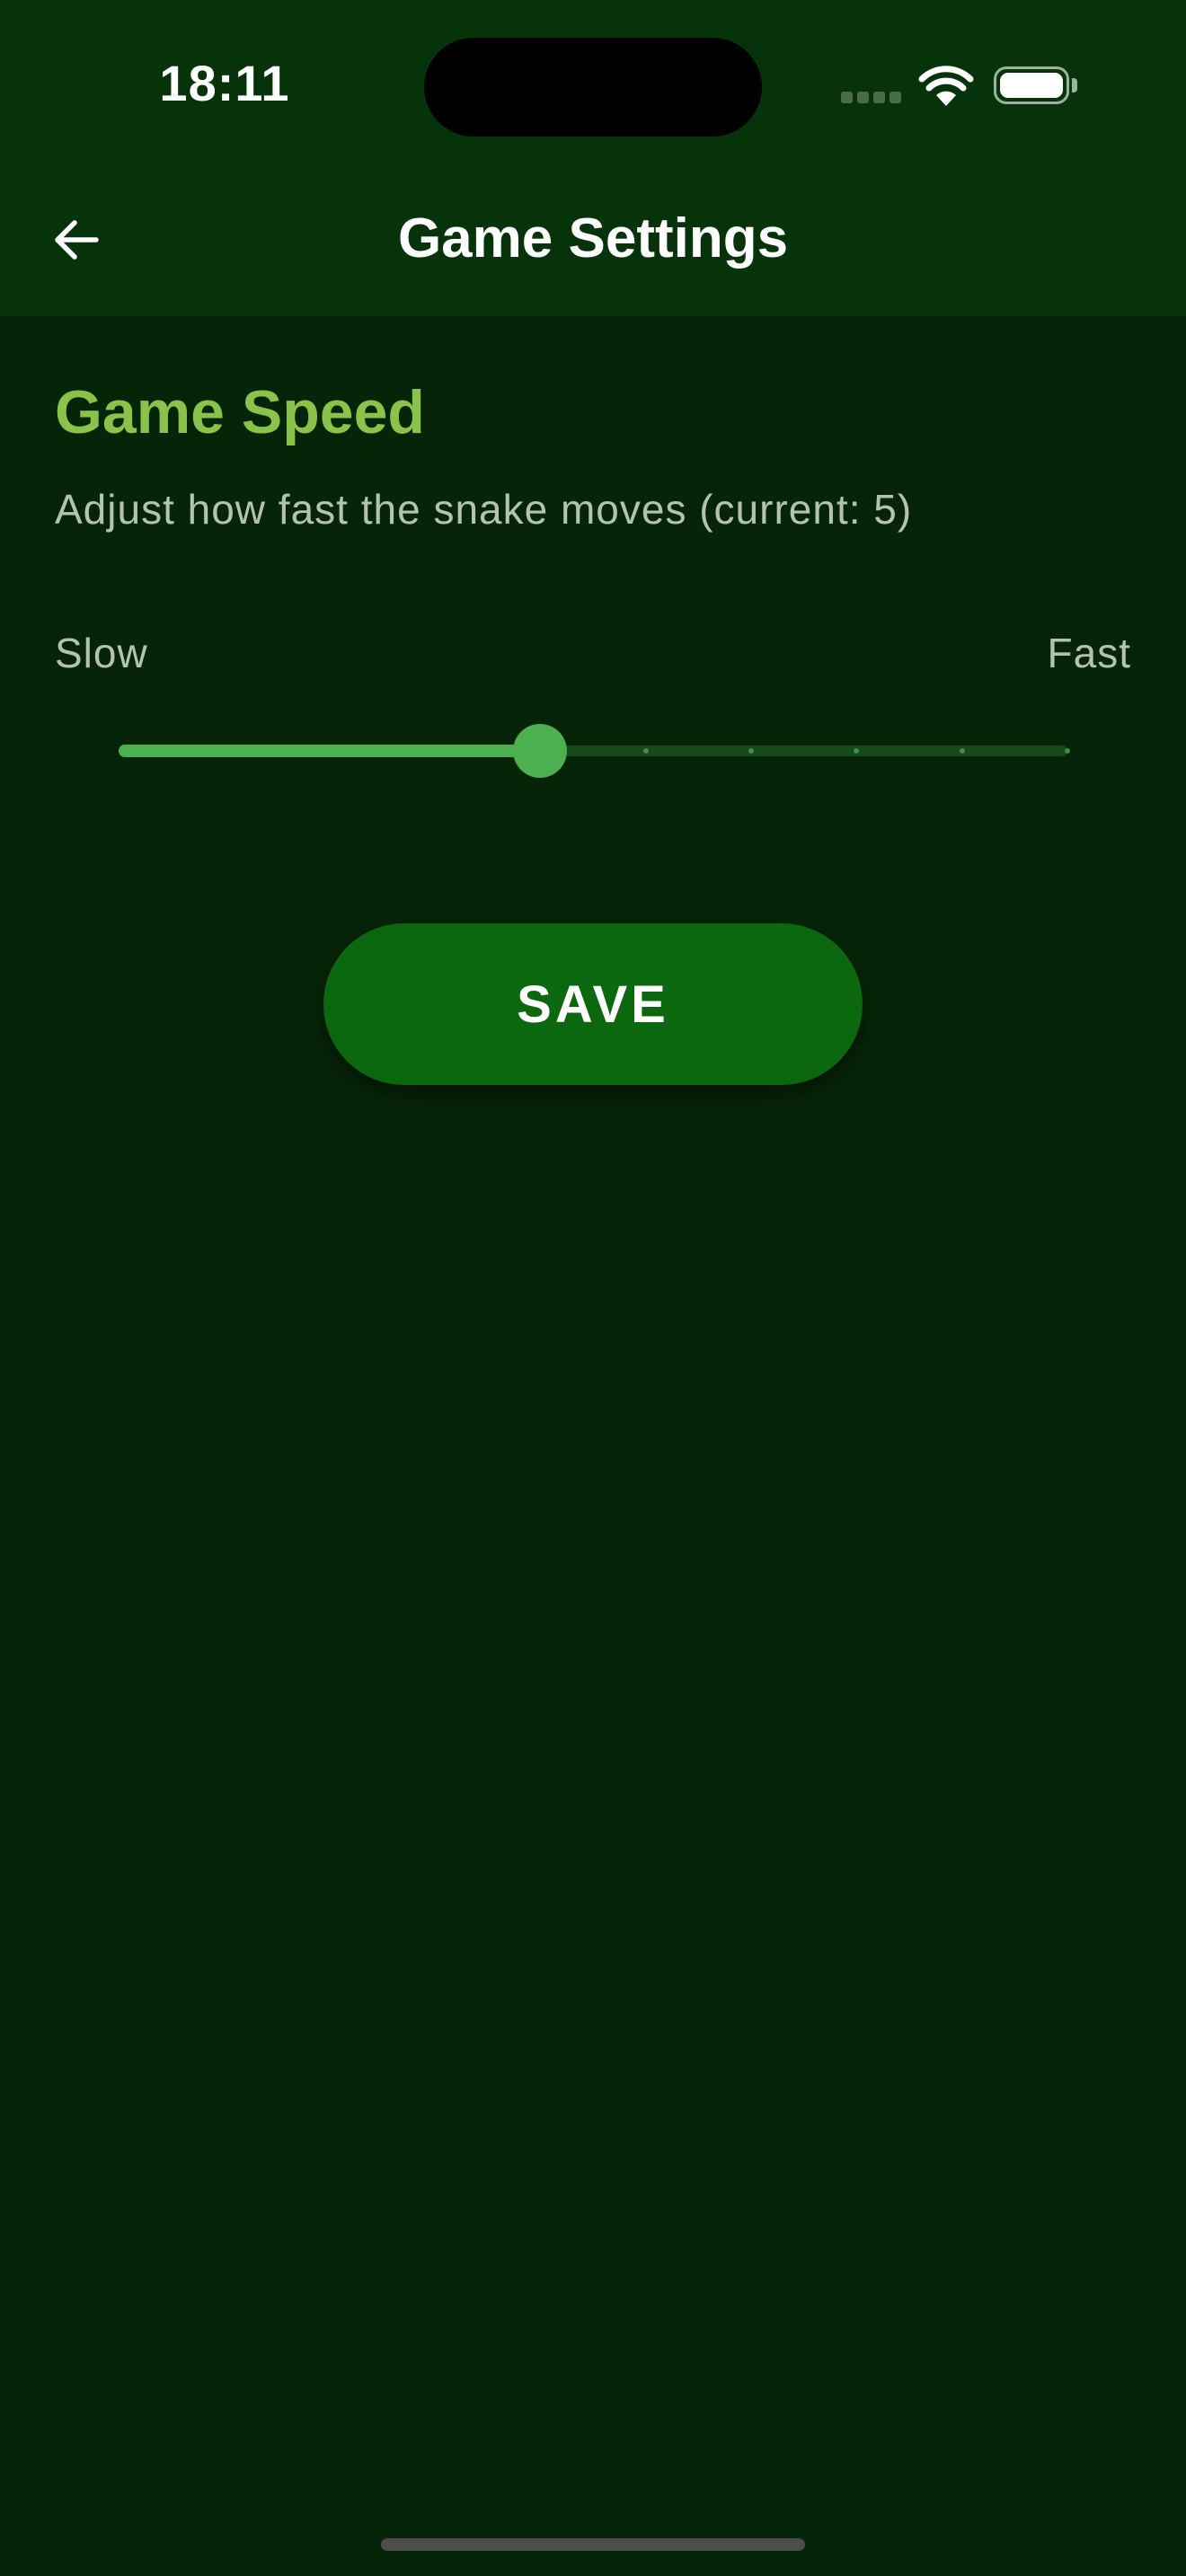 This screenshot has width=1186, height=2576. I want to click on section-title: Game Speed, so click(240, 412).